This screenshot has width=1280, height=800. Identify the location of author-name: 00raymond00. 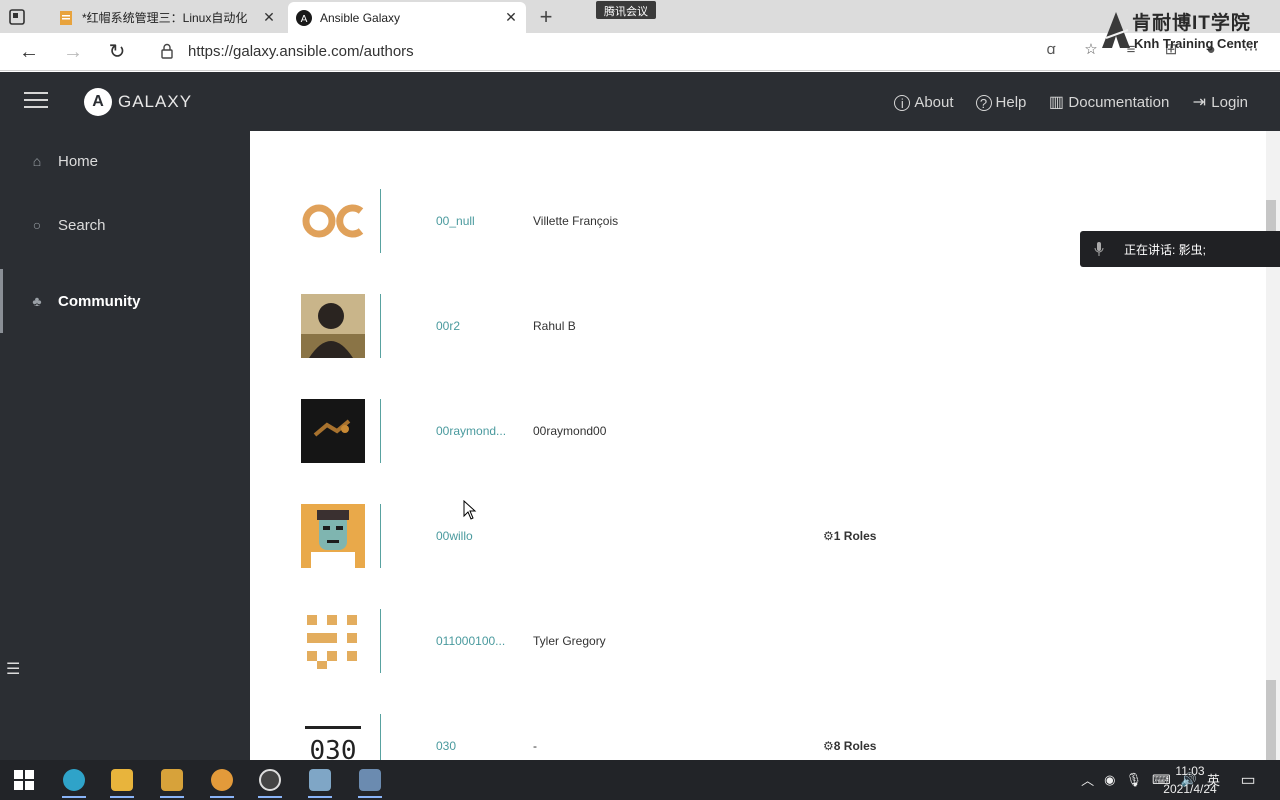
(570, 431).